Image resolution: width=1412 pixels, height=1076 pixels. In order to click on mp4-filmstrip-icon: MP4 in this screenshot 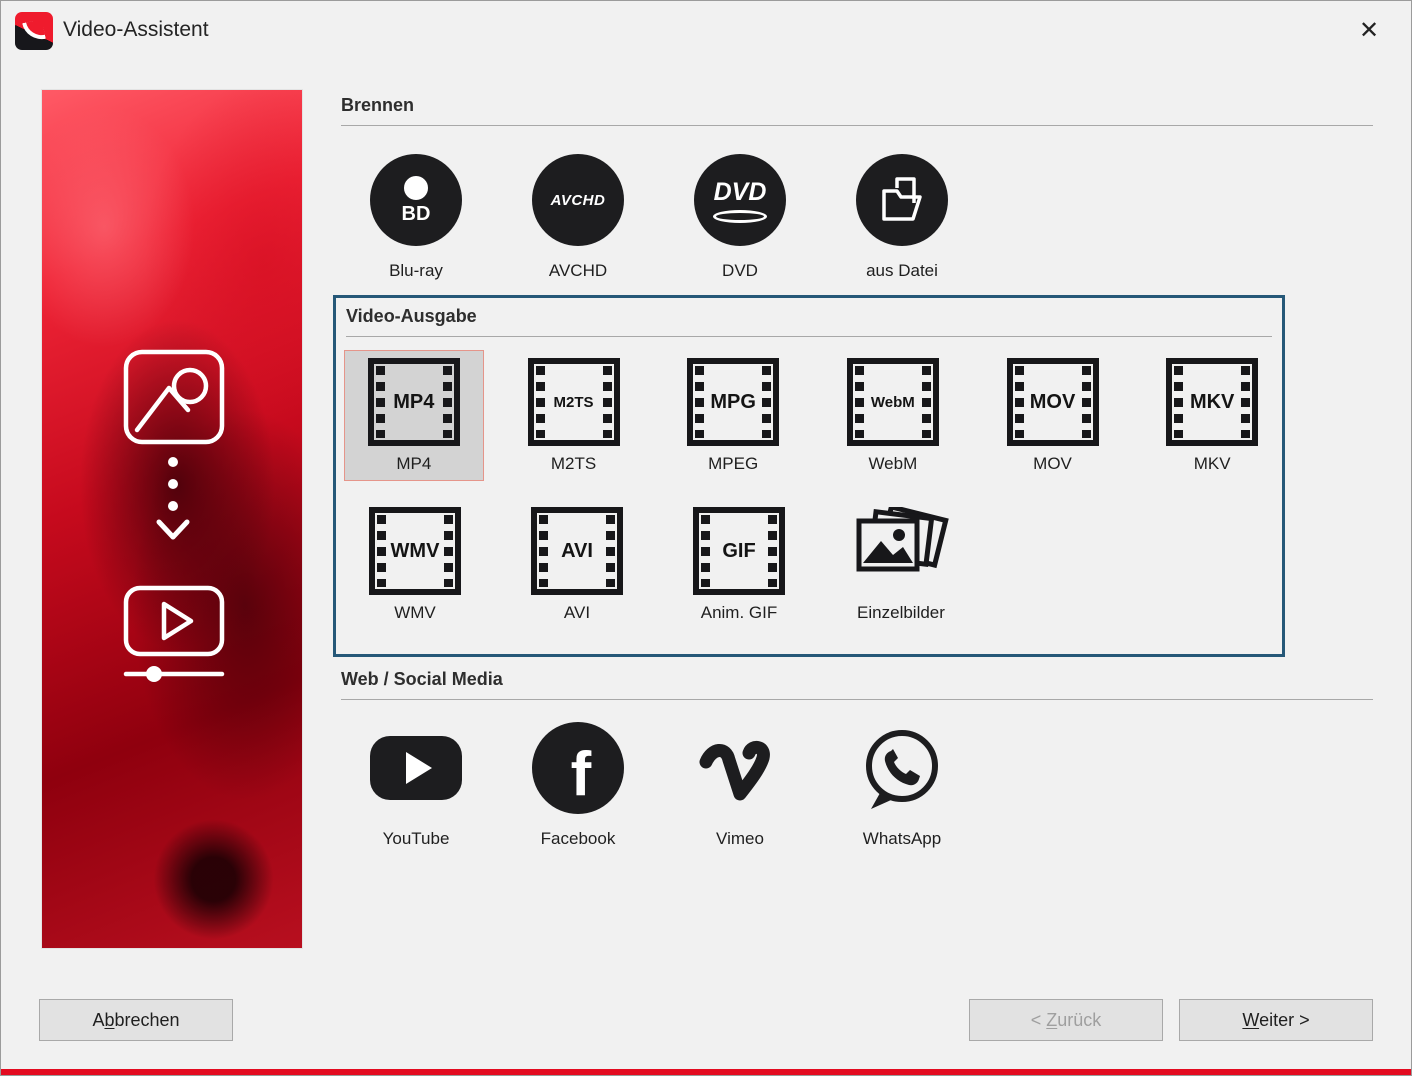, I will do `click(413, 402)`.